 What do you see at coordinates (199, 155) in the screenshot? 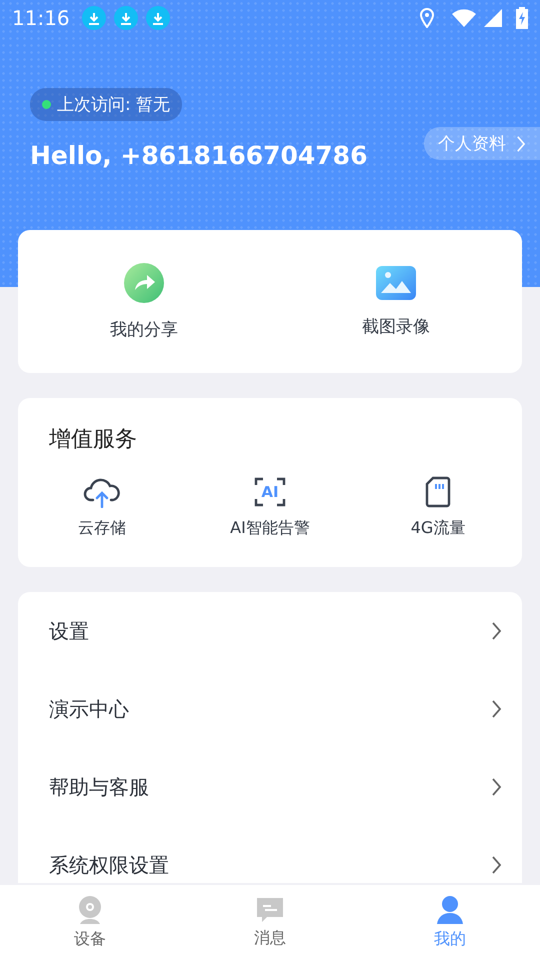
I see `greeting-text: Hello, +8618166704786` at bounding box center [199, 155].